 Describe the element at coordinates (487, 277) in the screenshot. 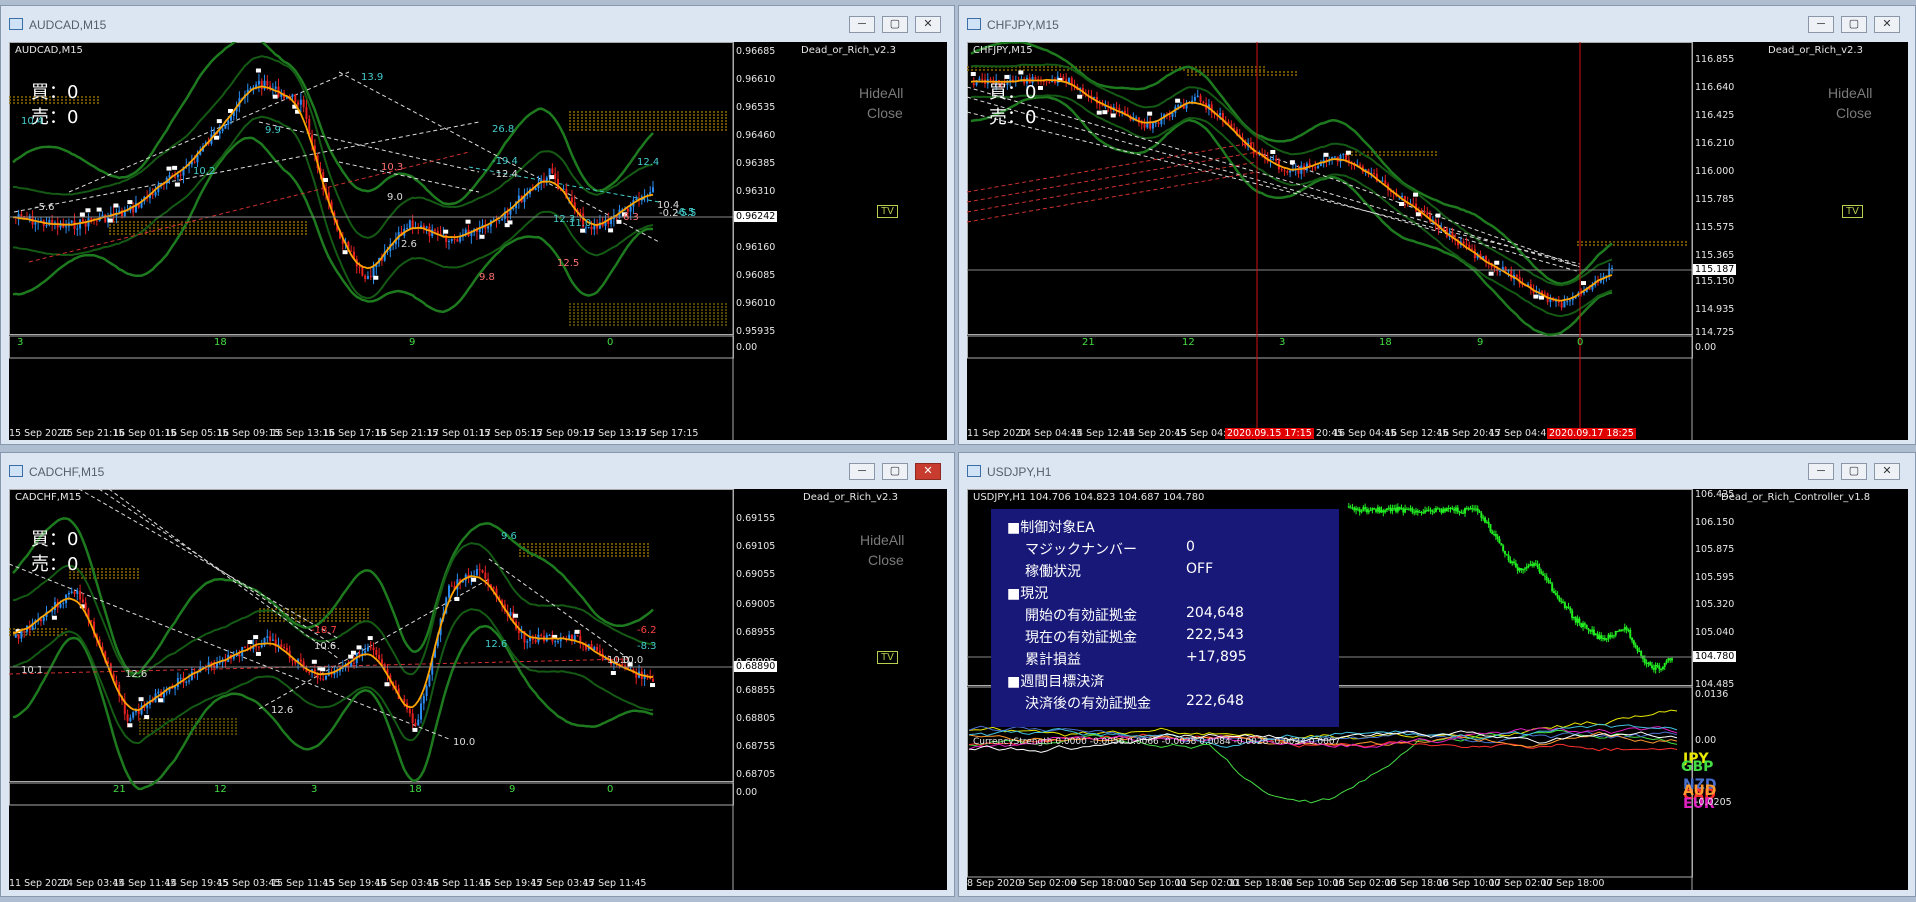

I see `trade-annotation: 9.8` at that location.